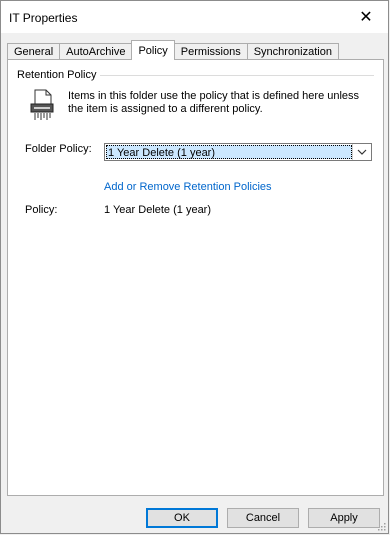  What do you see at coordinates (96, 51) in the screenshot?
I see `tab-autoarchive: AutoArchive` at bounding box center [96, 51].